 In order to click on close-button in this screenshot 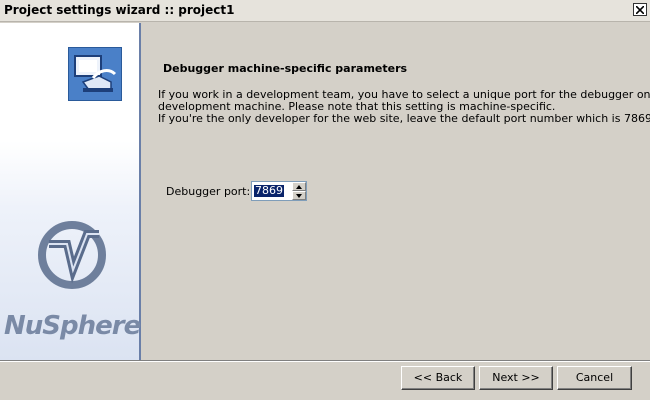, I will do `click(640, 9)`.